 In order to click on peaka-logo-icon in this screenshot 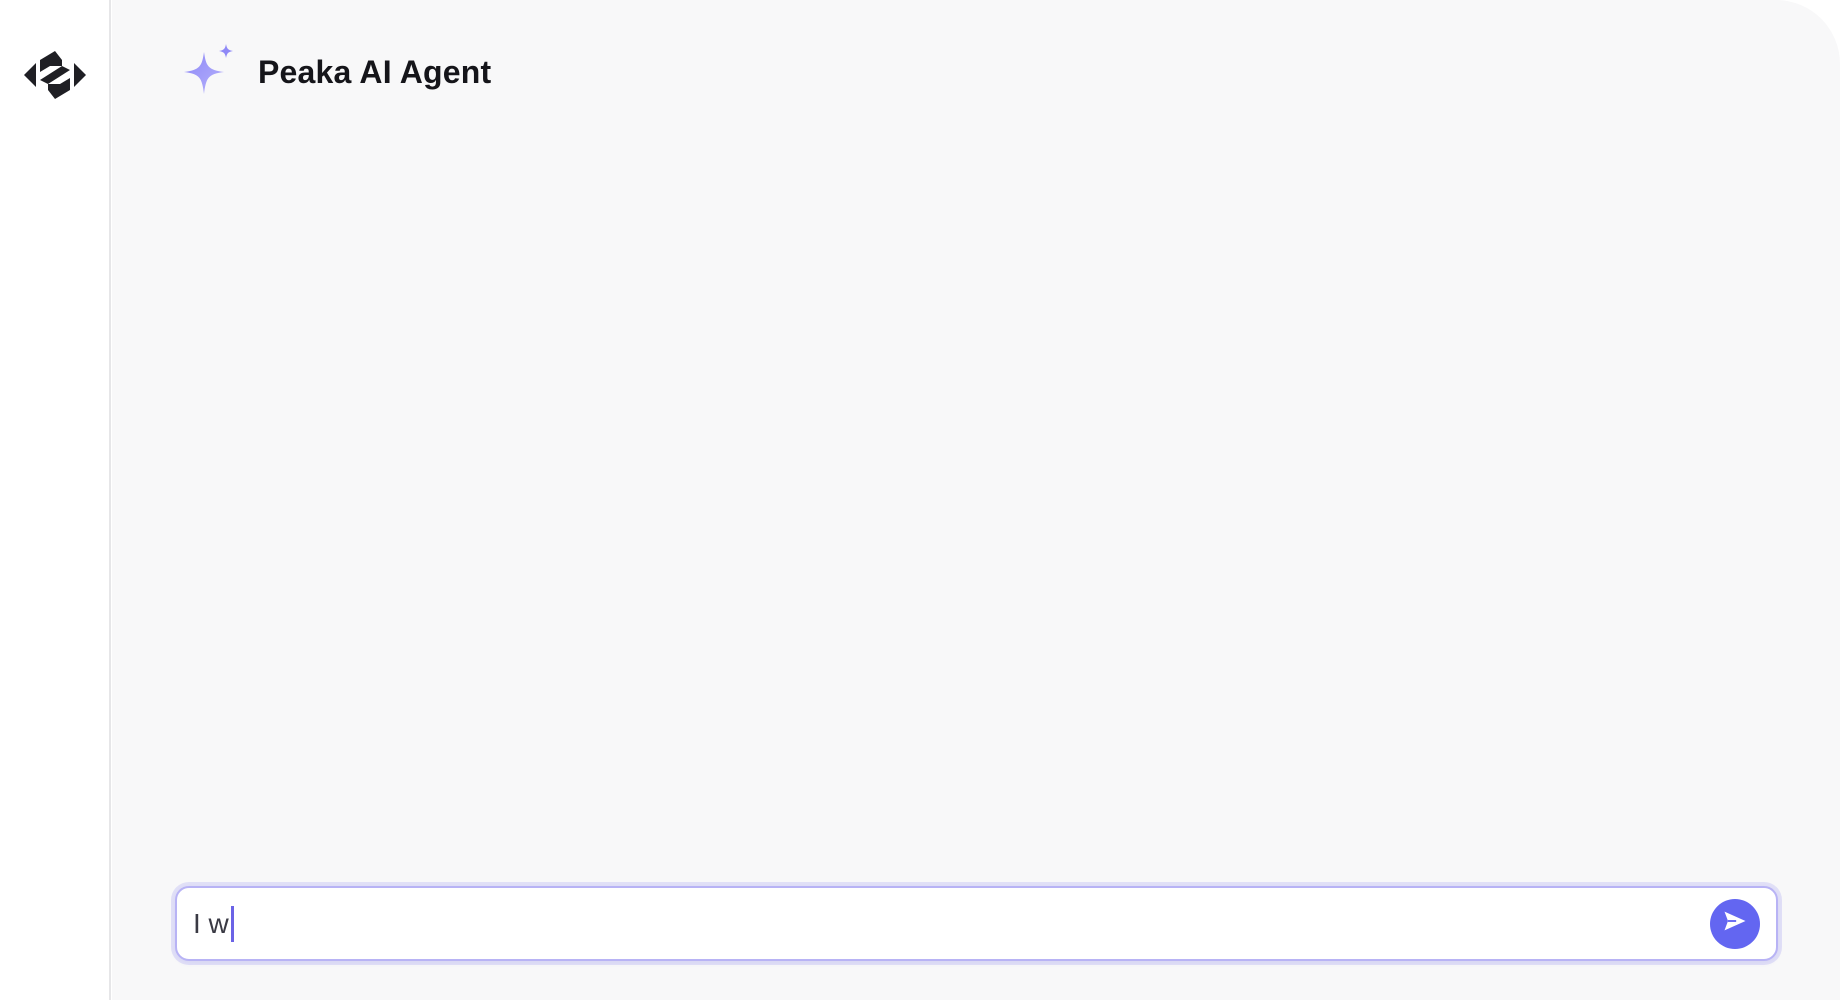, I will do `click(55, 75)`.